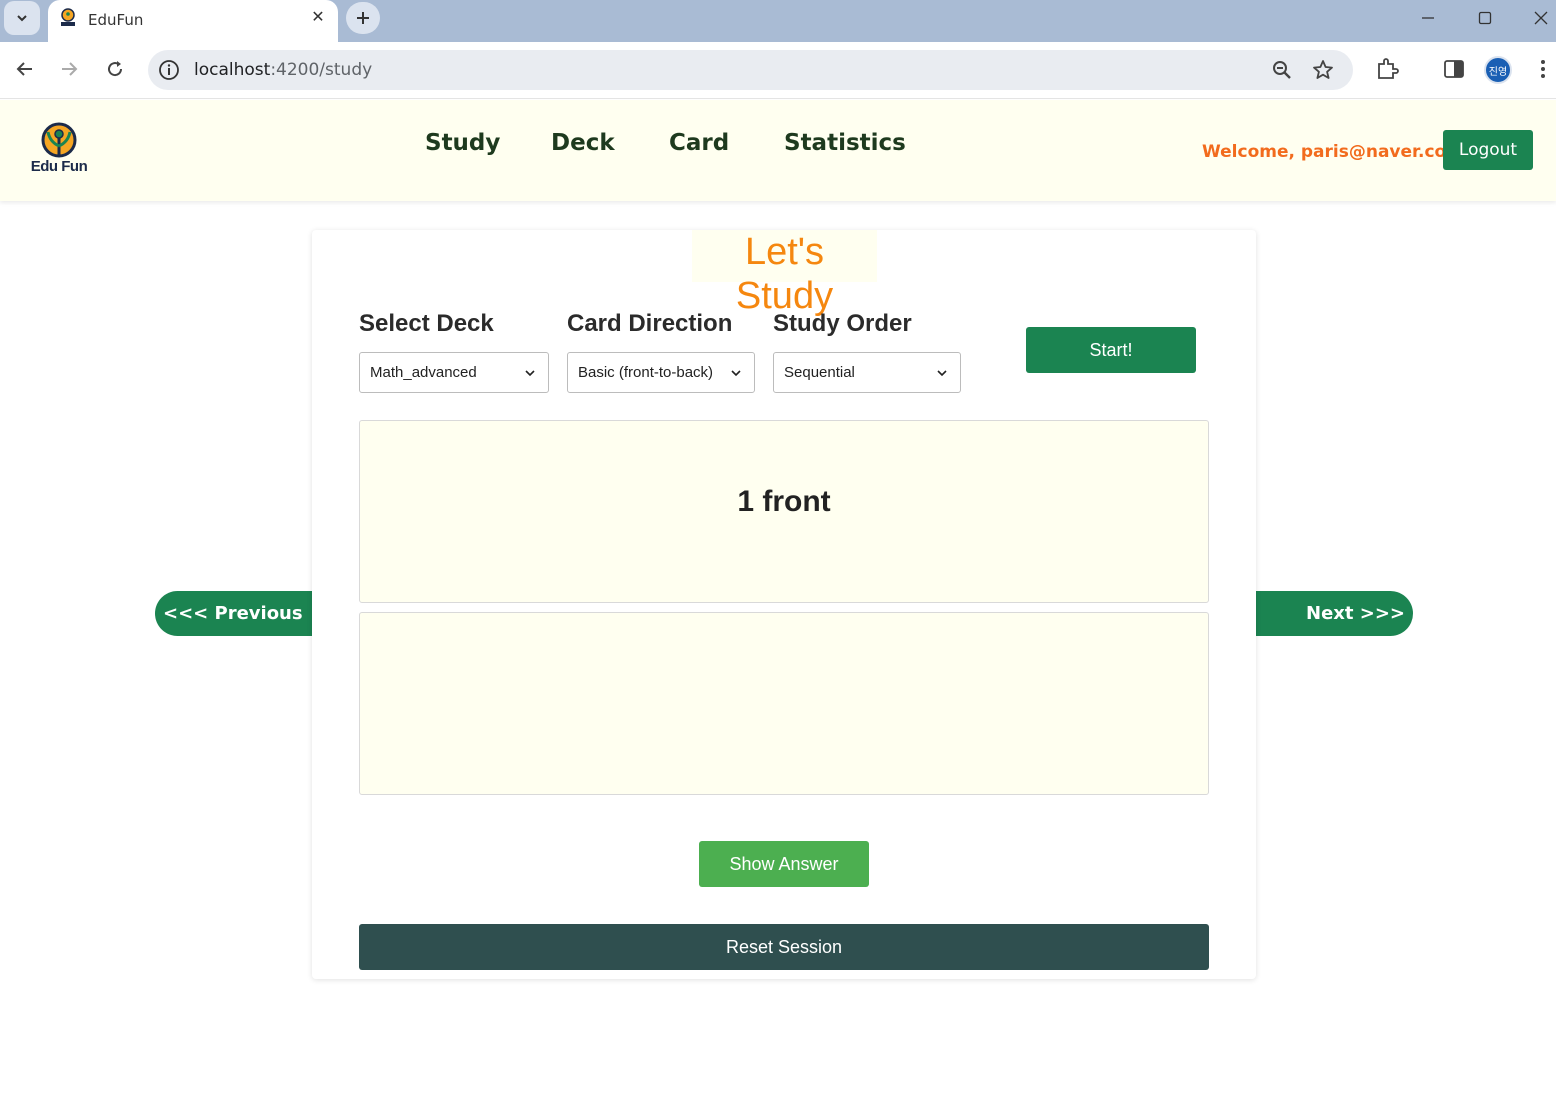  Describe the element at coordinates (1337, 152) in the screenshot. I see `welcome-message: Welcome, paris@naver.com!` at that location.